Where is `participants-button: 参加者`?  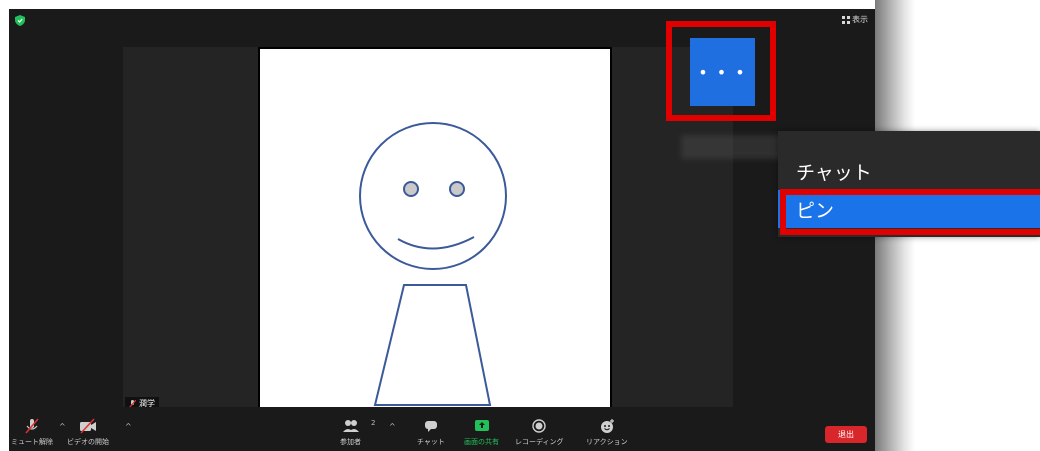 participants-button: 参加者 is located at coordinates (350, 432).